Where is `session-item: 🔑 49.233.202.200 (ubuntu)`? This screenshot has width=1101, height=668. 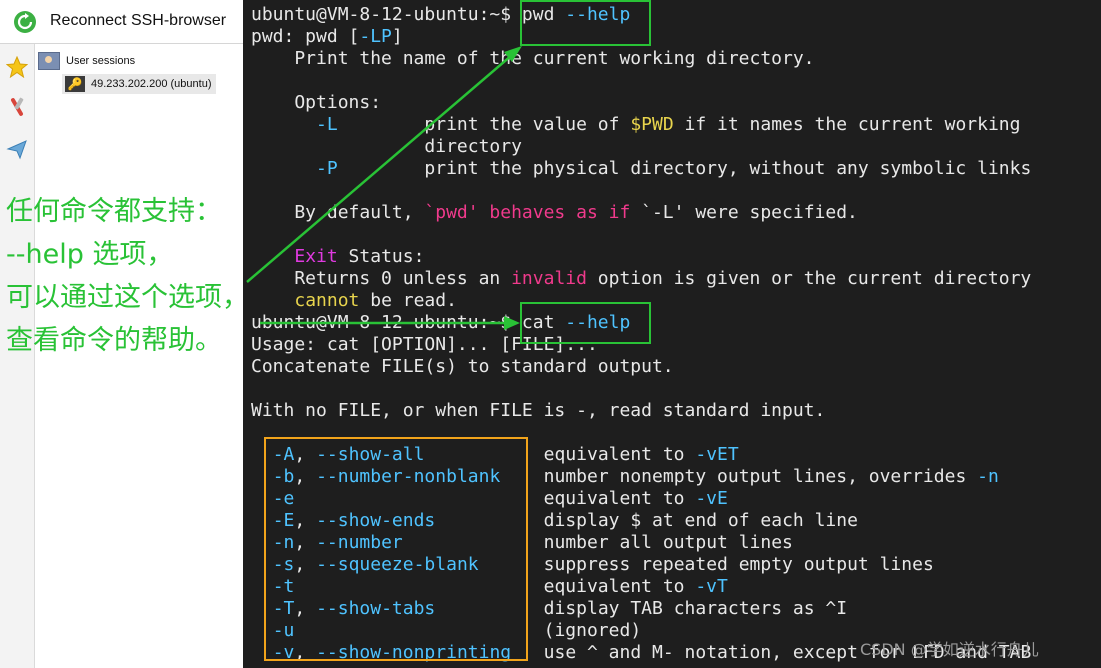
session-item: 🔑 49.233.202.200 (ubuntu) is located at coordinates (139, 84).